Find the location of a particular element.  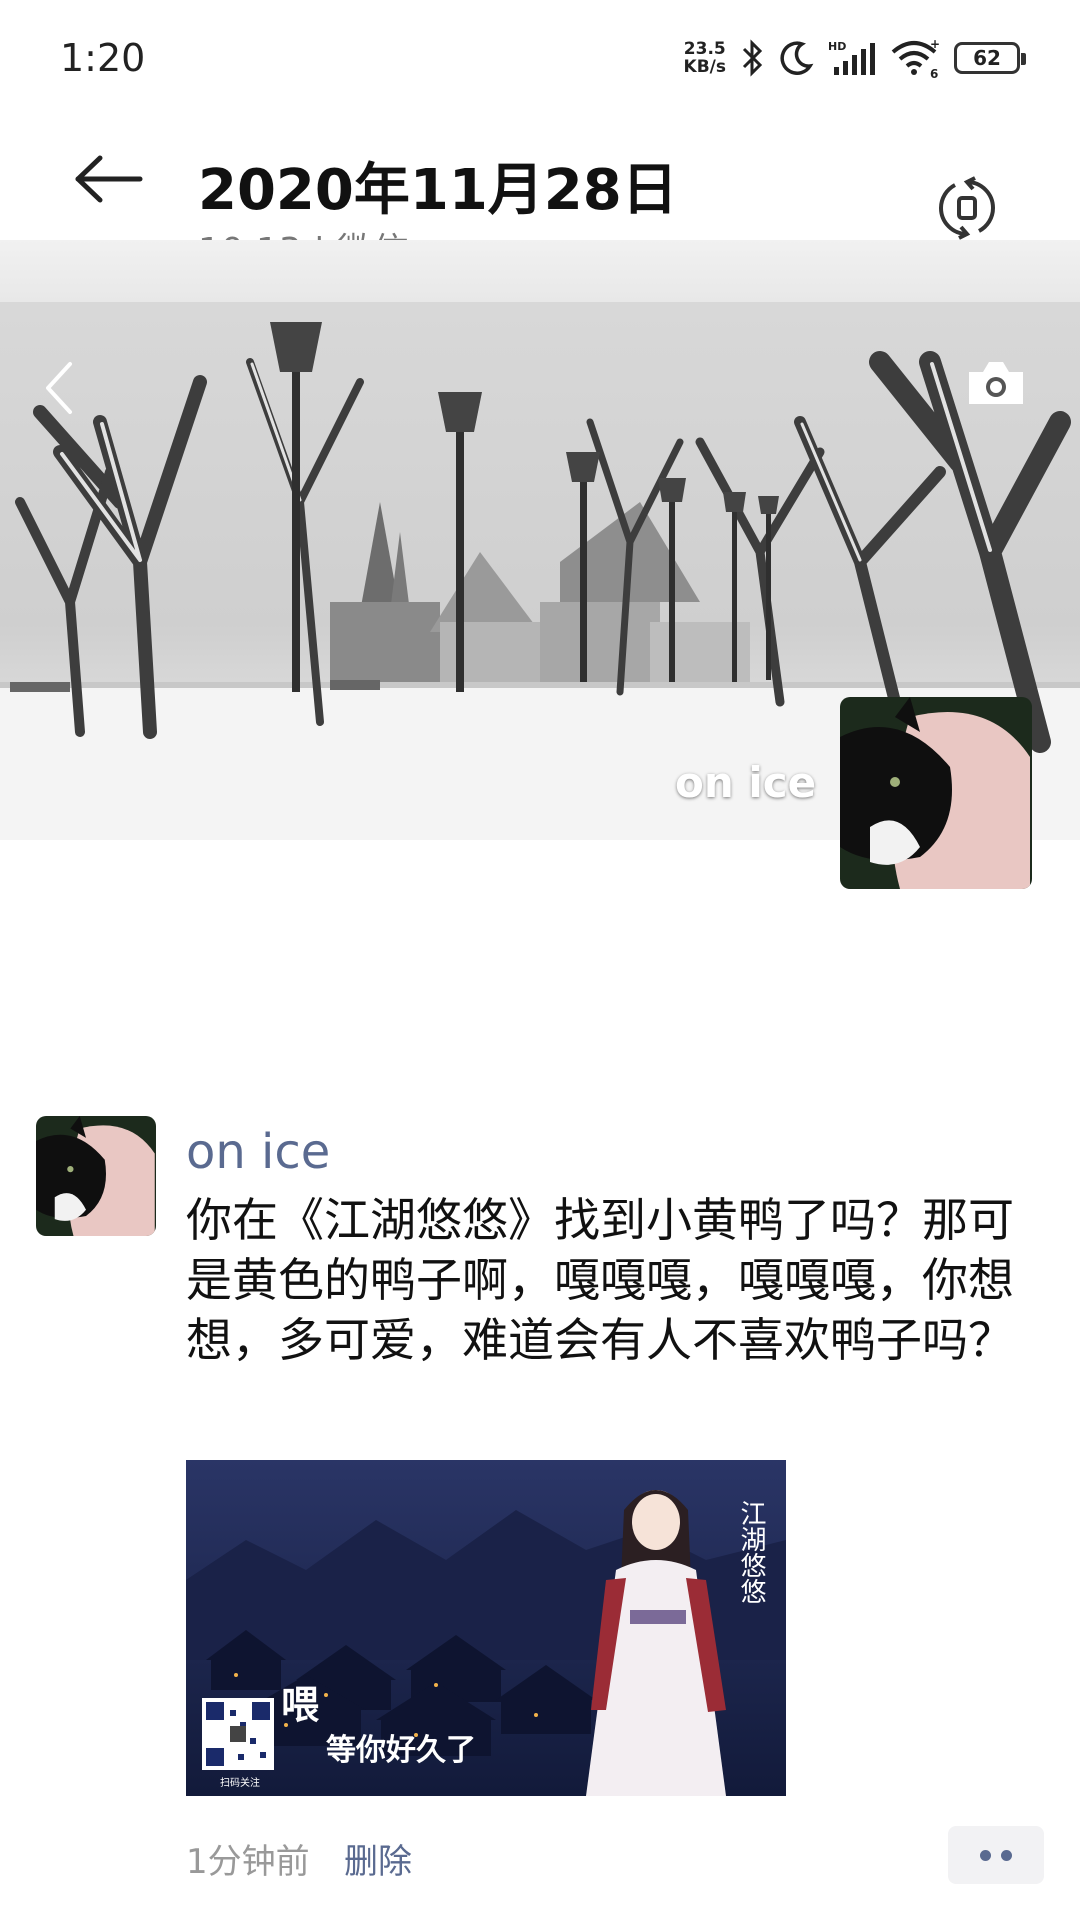

poster-slogan-1: 喂 is located at coordinates (300, 1704).